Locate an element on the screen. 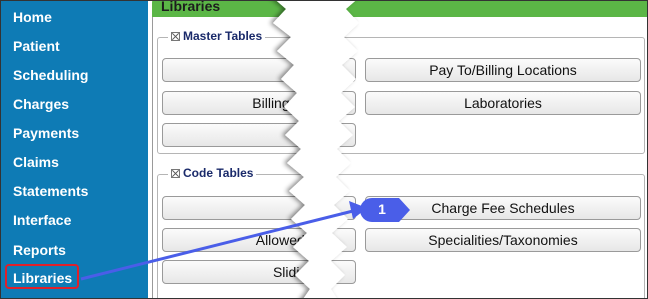 The width and height of the screenshot is (648, 299). step-number: 1 is located at coordinates (382, 209).